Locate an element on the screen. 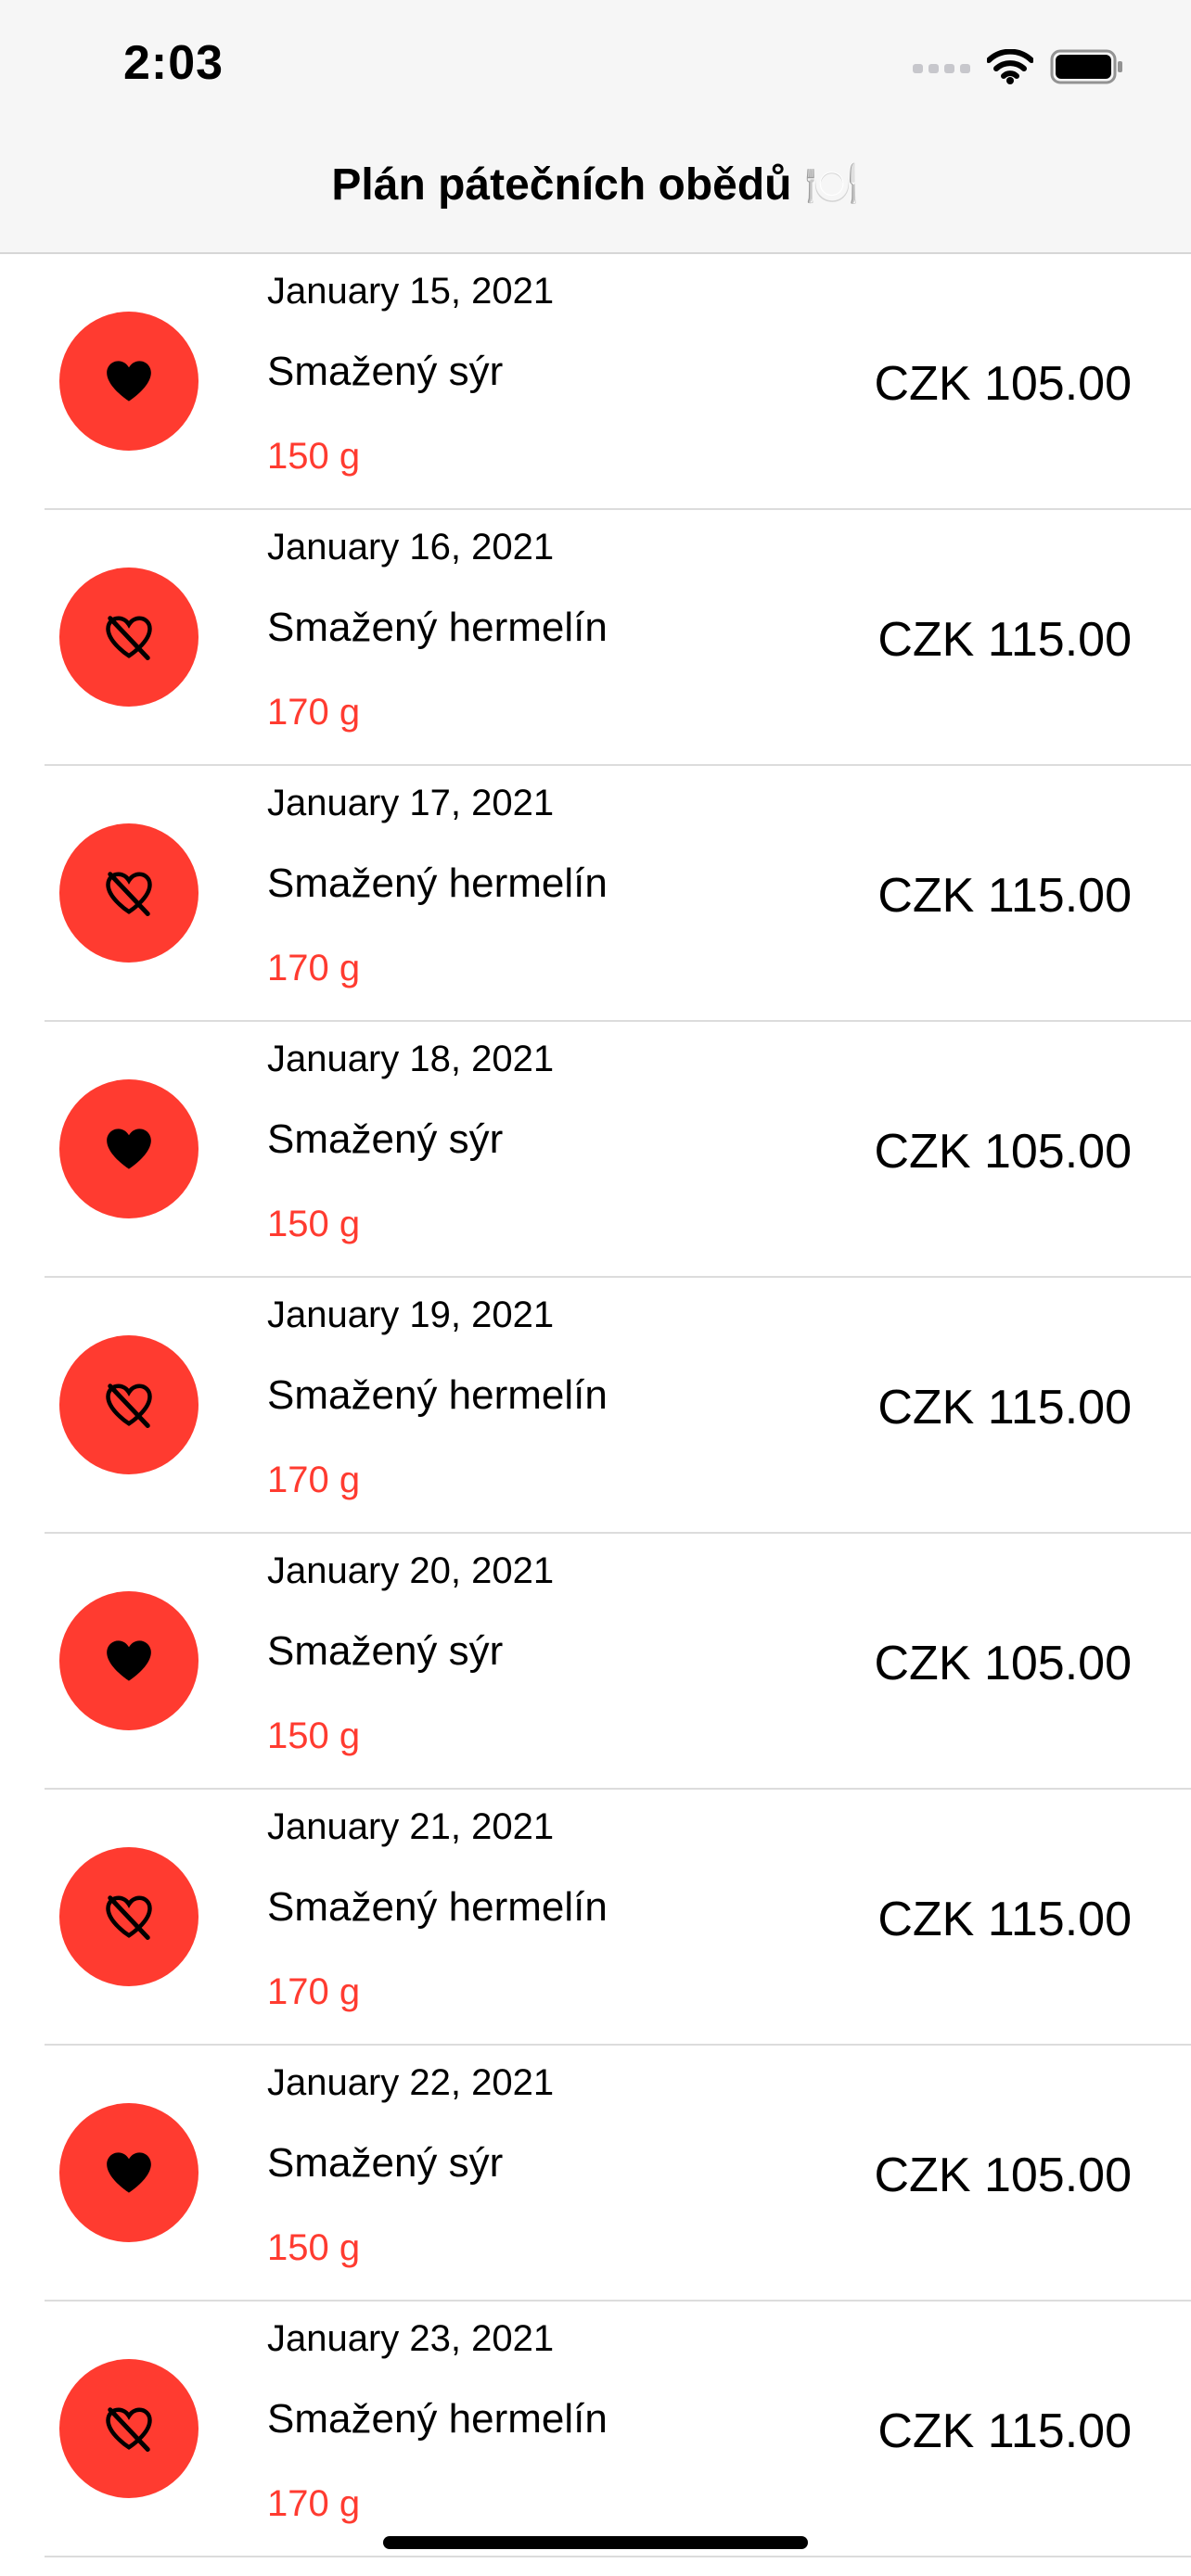 The image size is (1191, 2576). cellular-signal-icon is located at coordinates (942, 68).